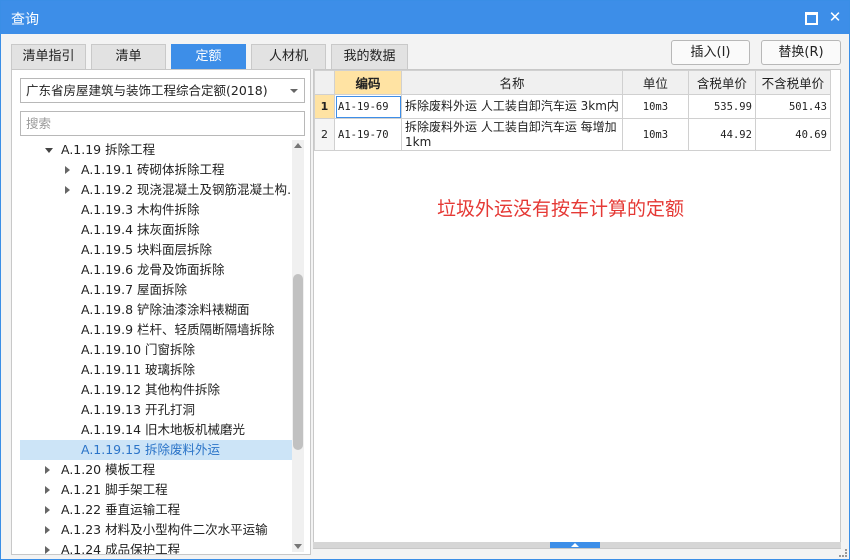  I want to click on header-rownum, so click(324, 82).